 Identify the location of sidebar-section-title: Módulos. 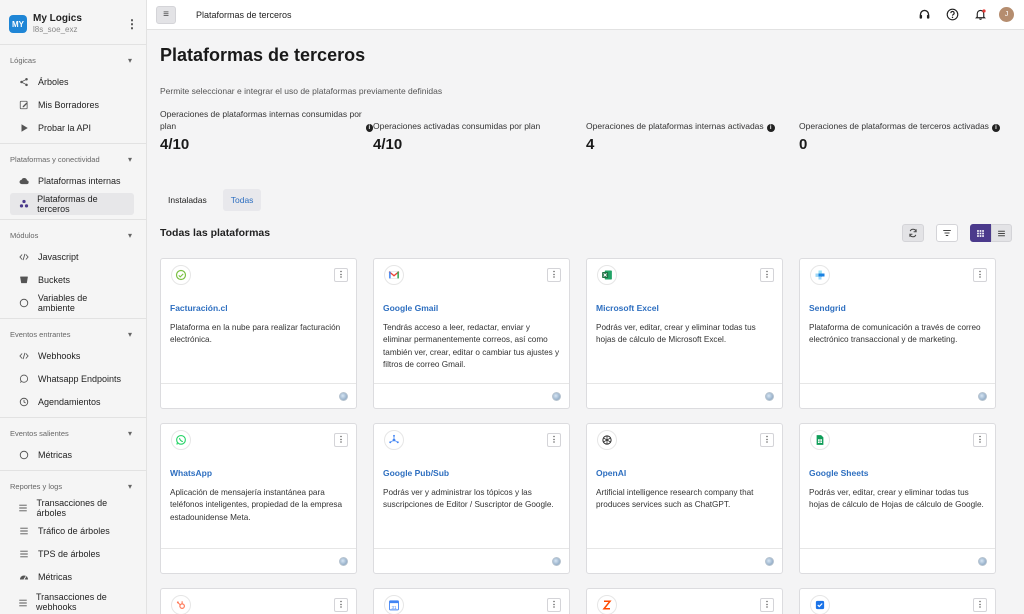
(24, 235).